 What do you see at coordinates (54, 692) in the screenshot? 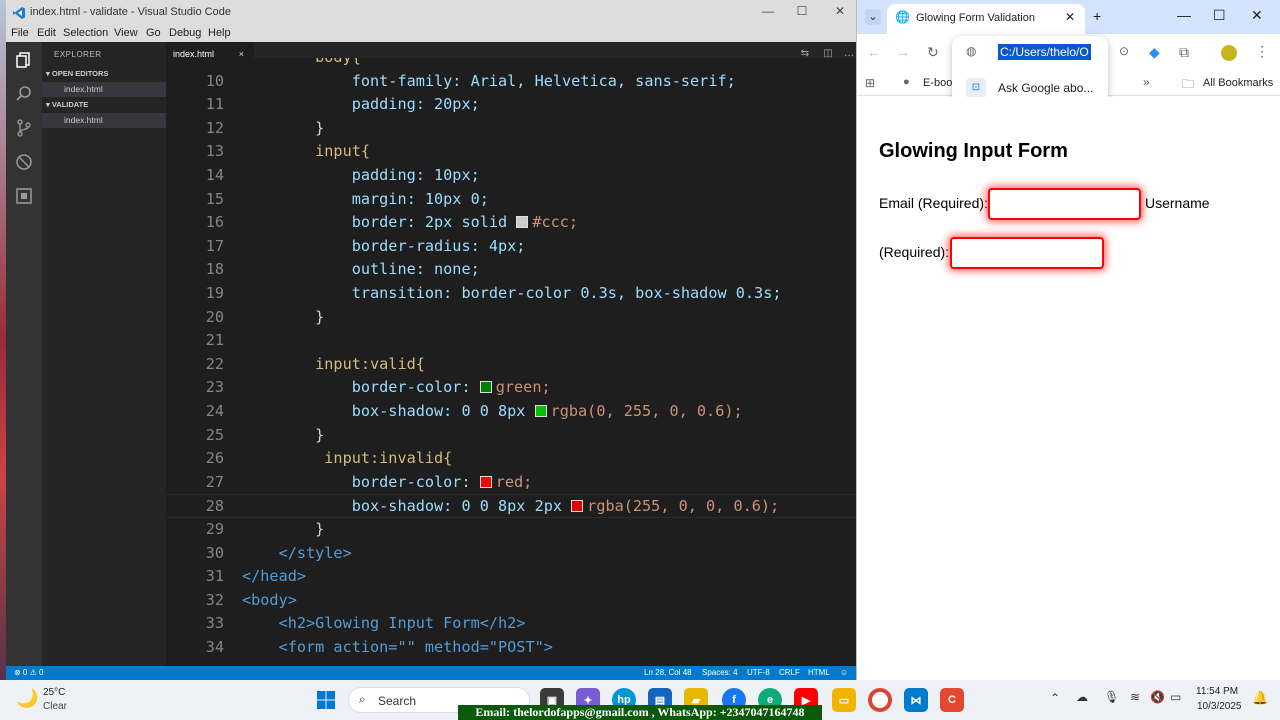
I see `weather-temp: 25°C` at bounding box center [54, 692].